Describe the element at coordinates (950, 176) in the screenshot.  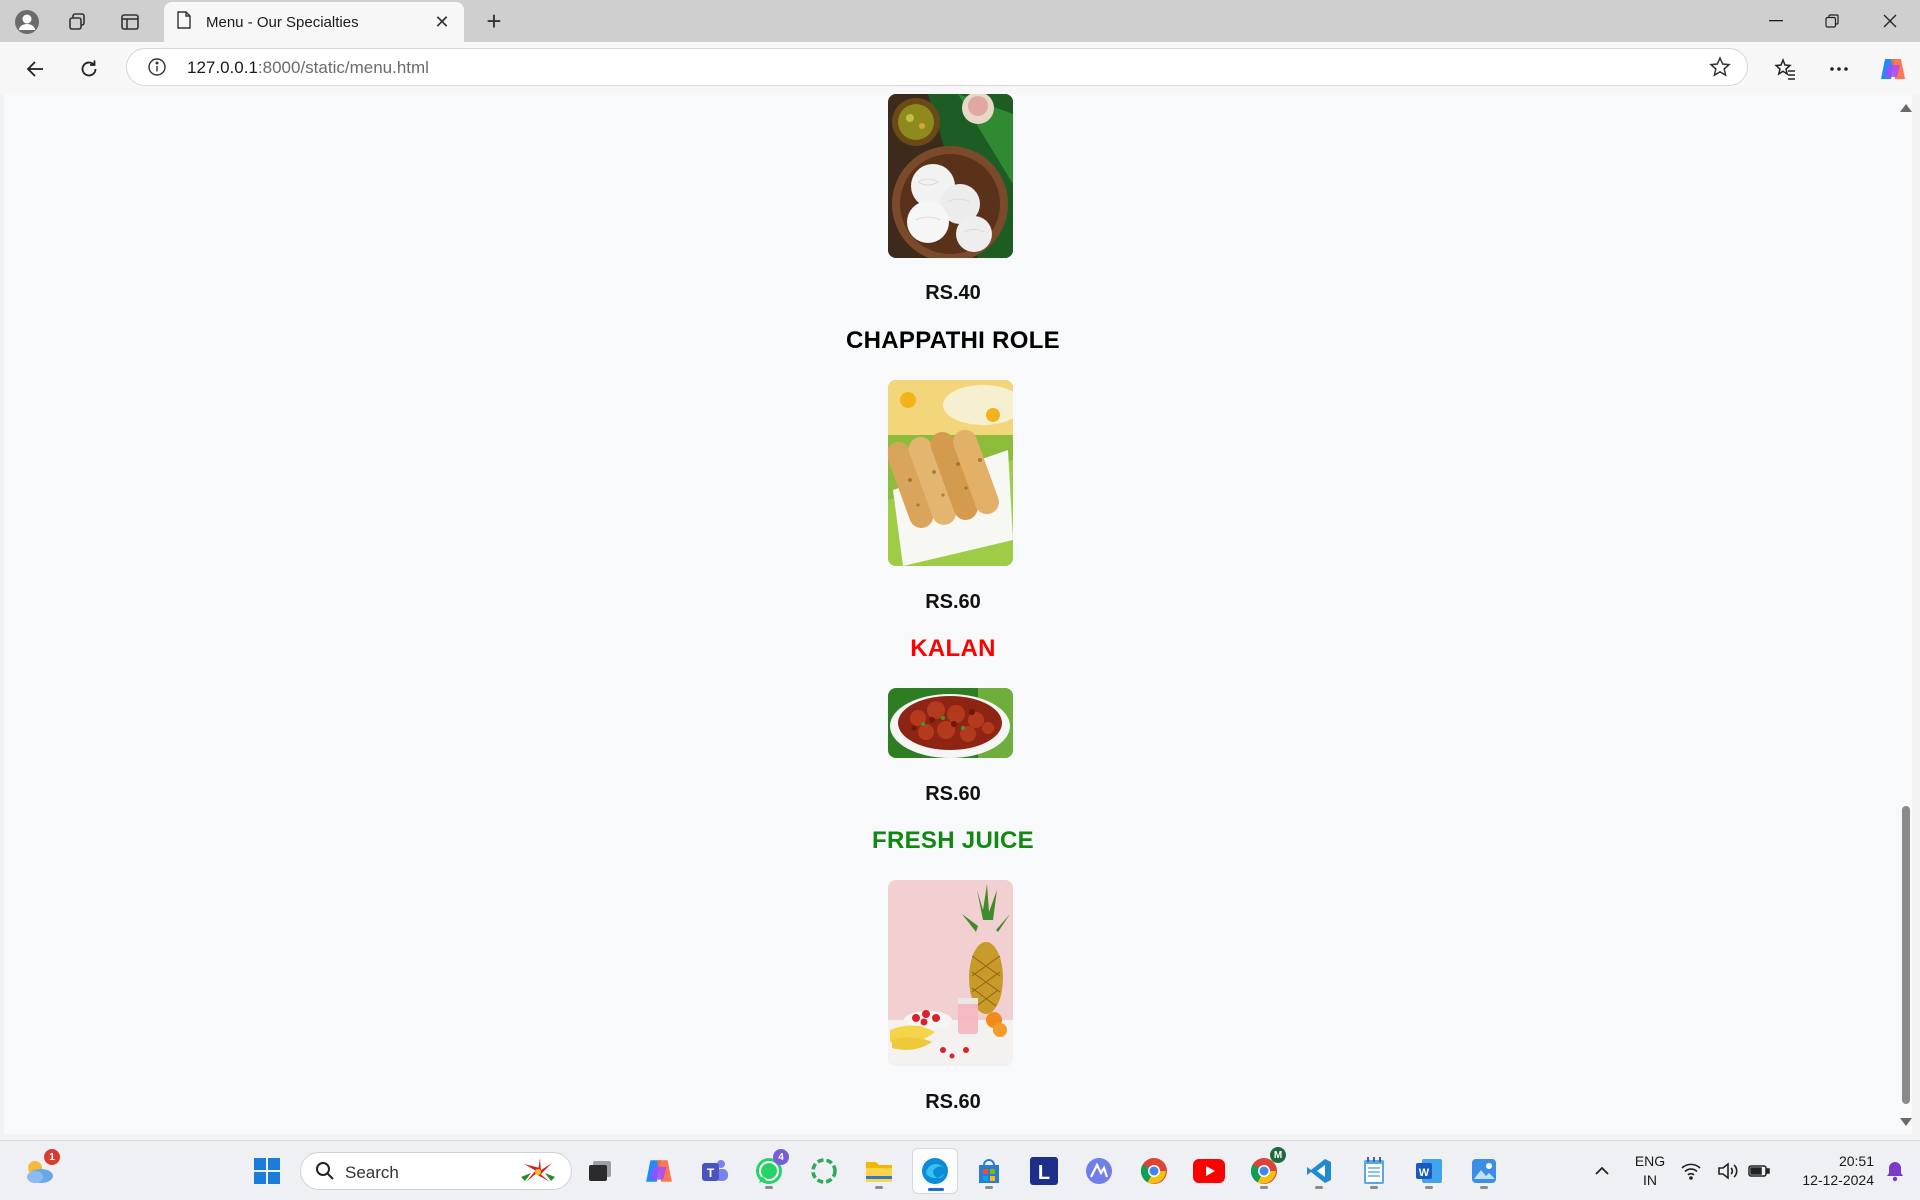
I see `idiyappam-image` at that location.